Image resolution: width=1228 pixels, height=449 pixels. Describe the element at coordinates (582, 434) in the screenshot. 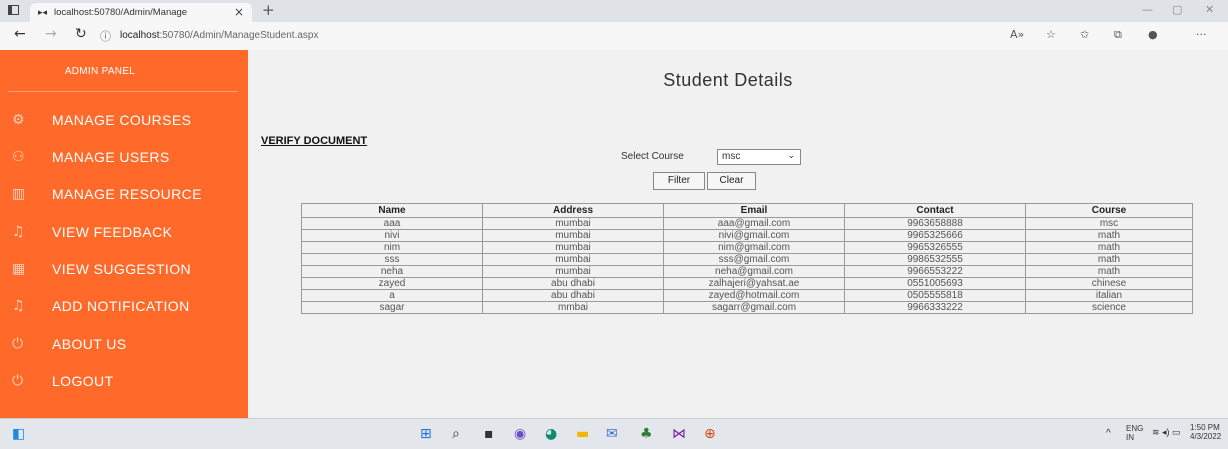

I see `file-explorer-icon: ▬` at that location.